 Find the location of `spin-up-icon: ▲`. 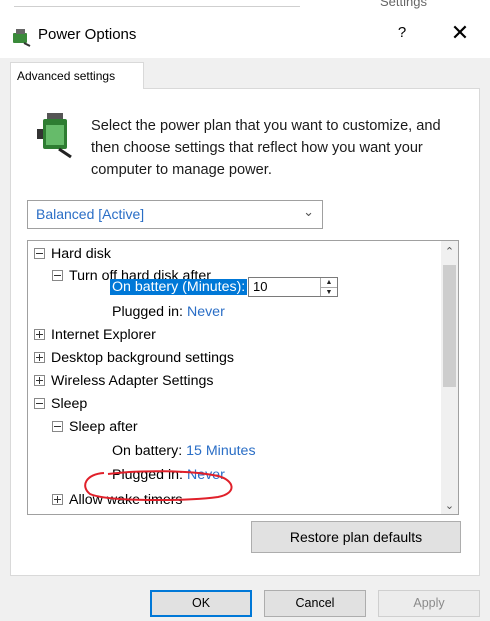

spin-up-icon: ▲ is located at coordinates (329, 283).